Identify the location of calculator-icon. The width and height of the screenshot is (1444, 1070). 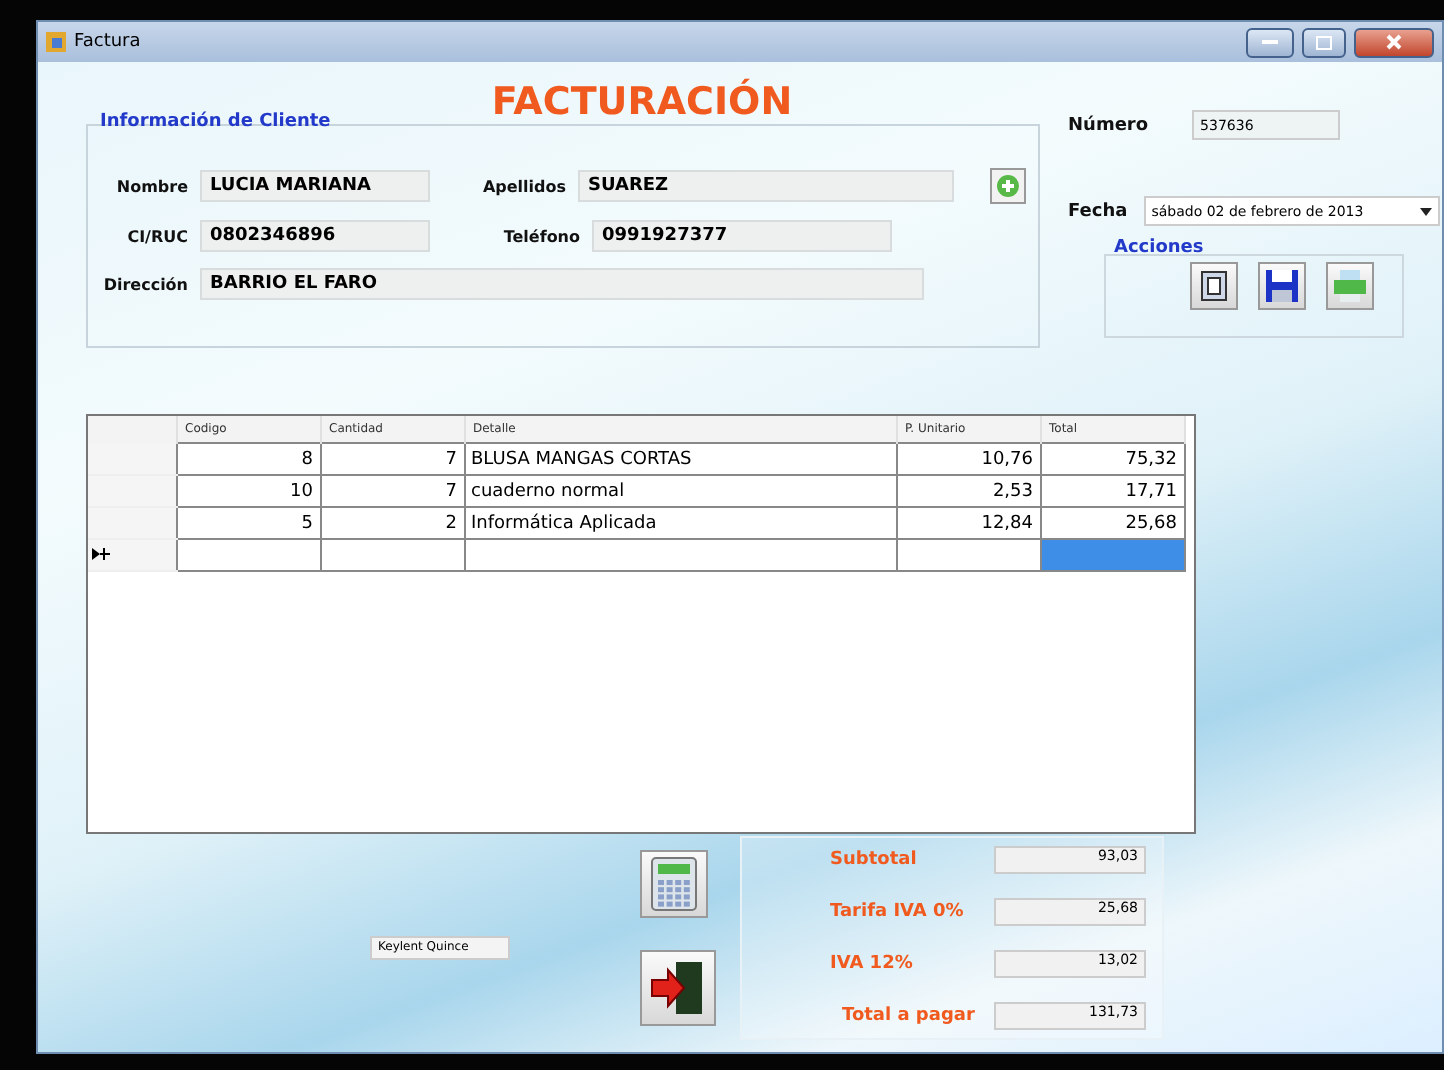
(674, 883).